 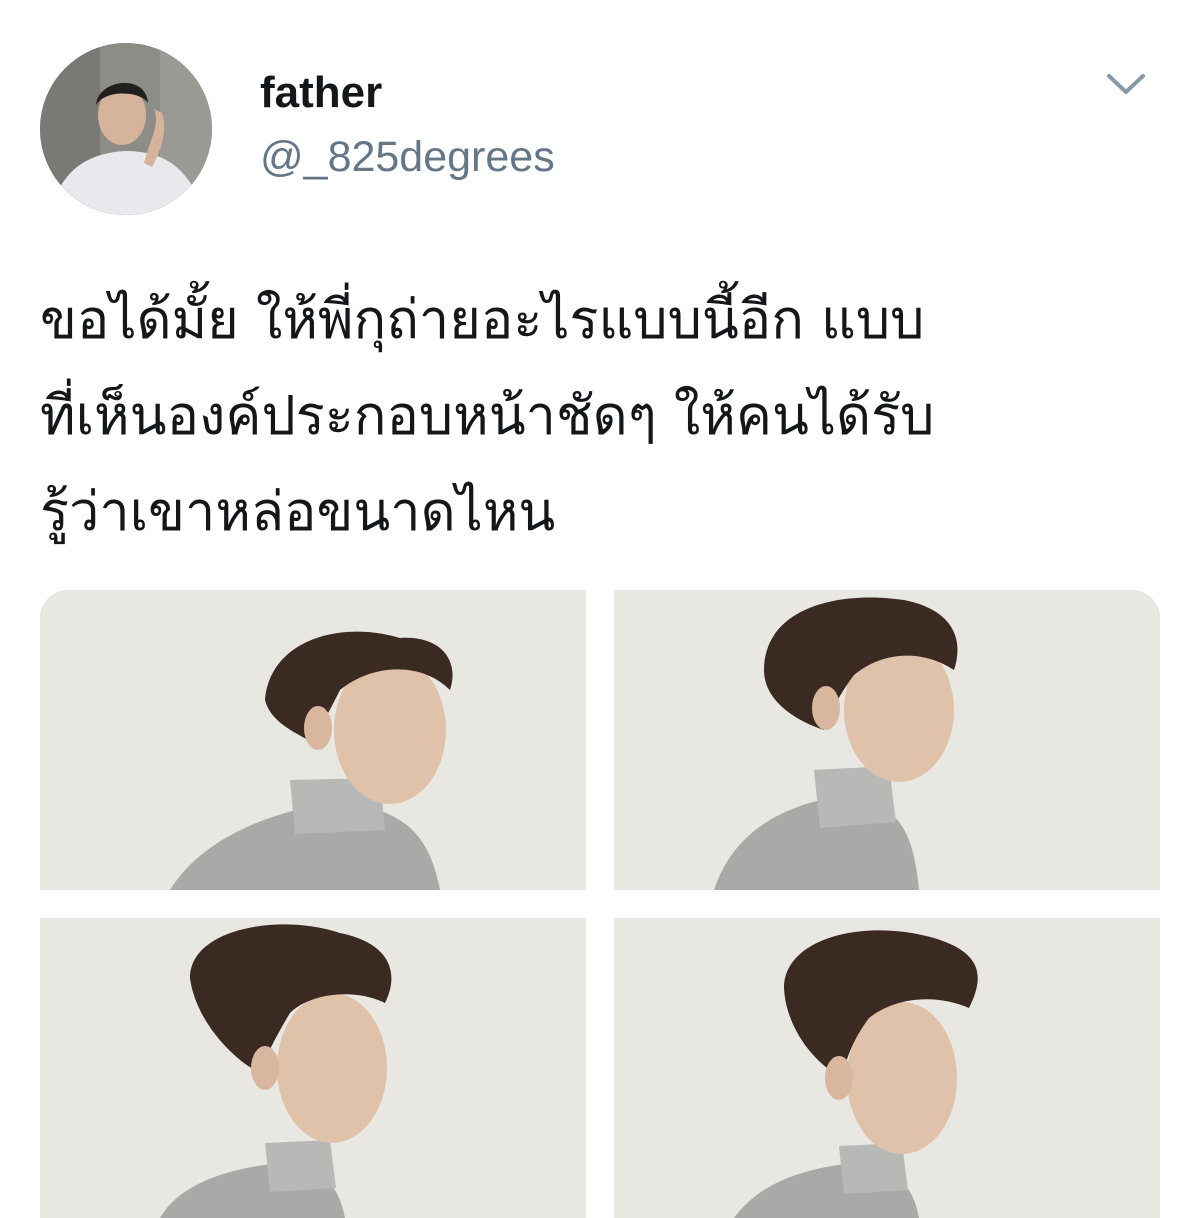 I want to click on avatar, so click(x=126, y=129).